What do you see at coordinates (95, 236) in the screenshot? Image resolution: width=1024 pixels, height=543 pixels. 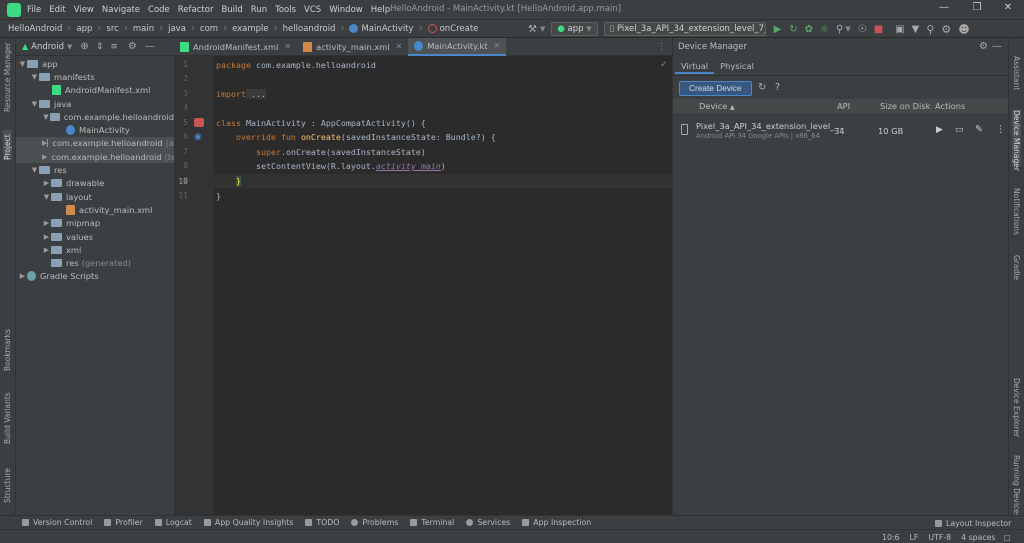 I see `tree-item-values: ▶ values` at bounding box center [95, 236].